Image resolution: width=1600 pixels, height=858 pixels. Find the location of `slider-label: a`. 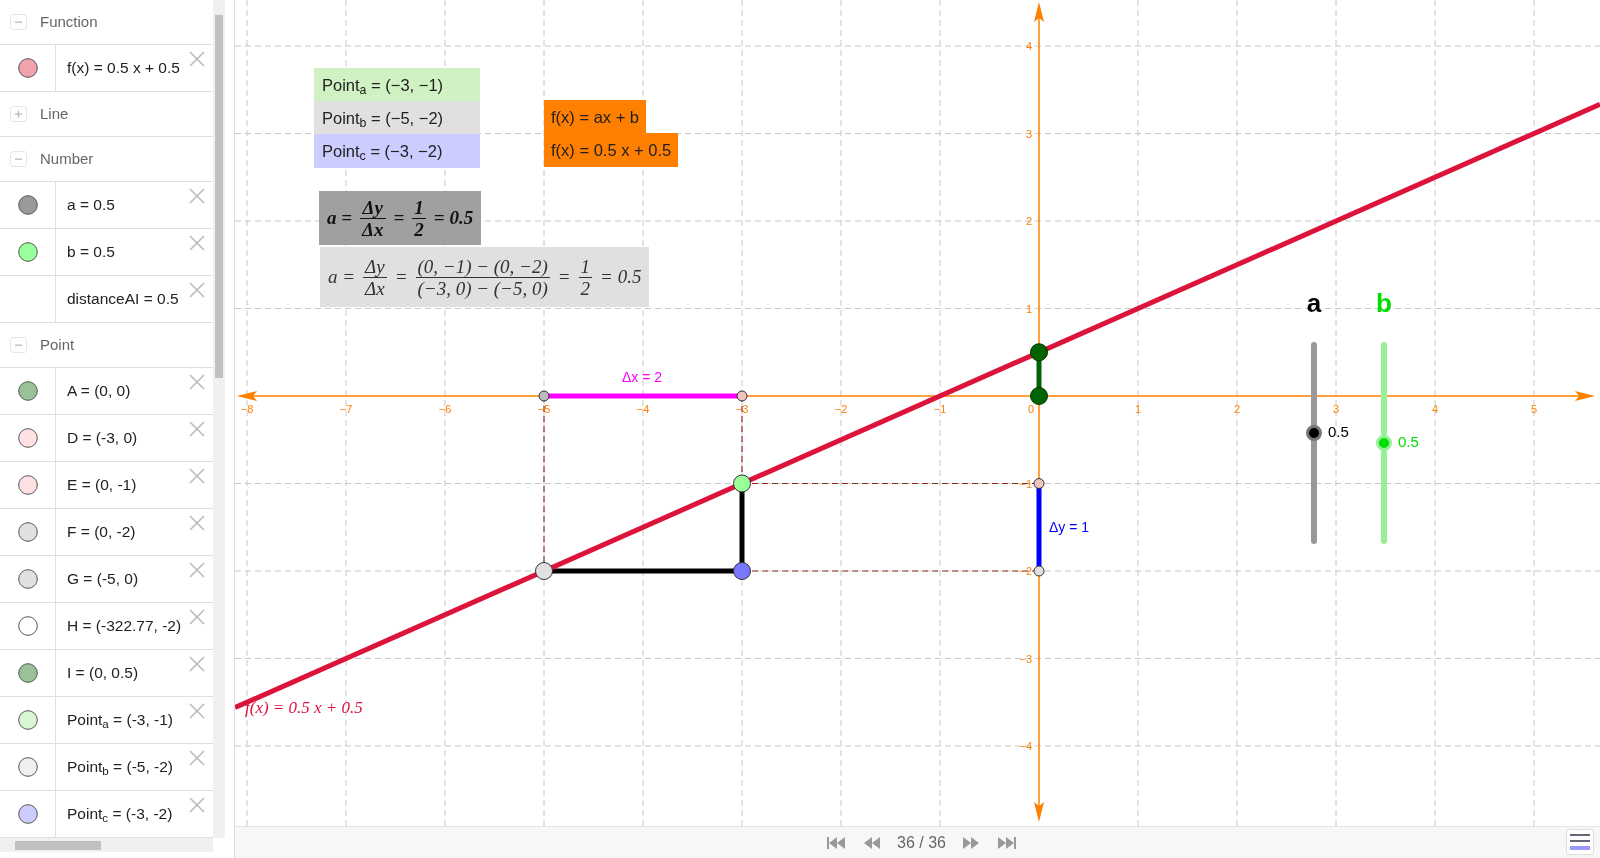

slider-label: a is located at coordinates (1314, 303).